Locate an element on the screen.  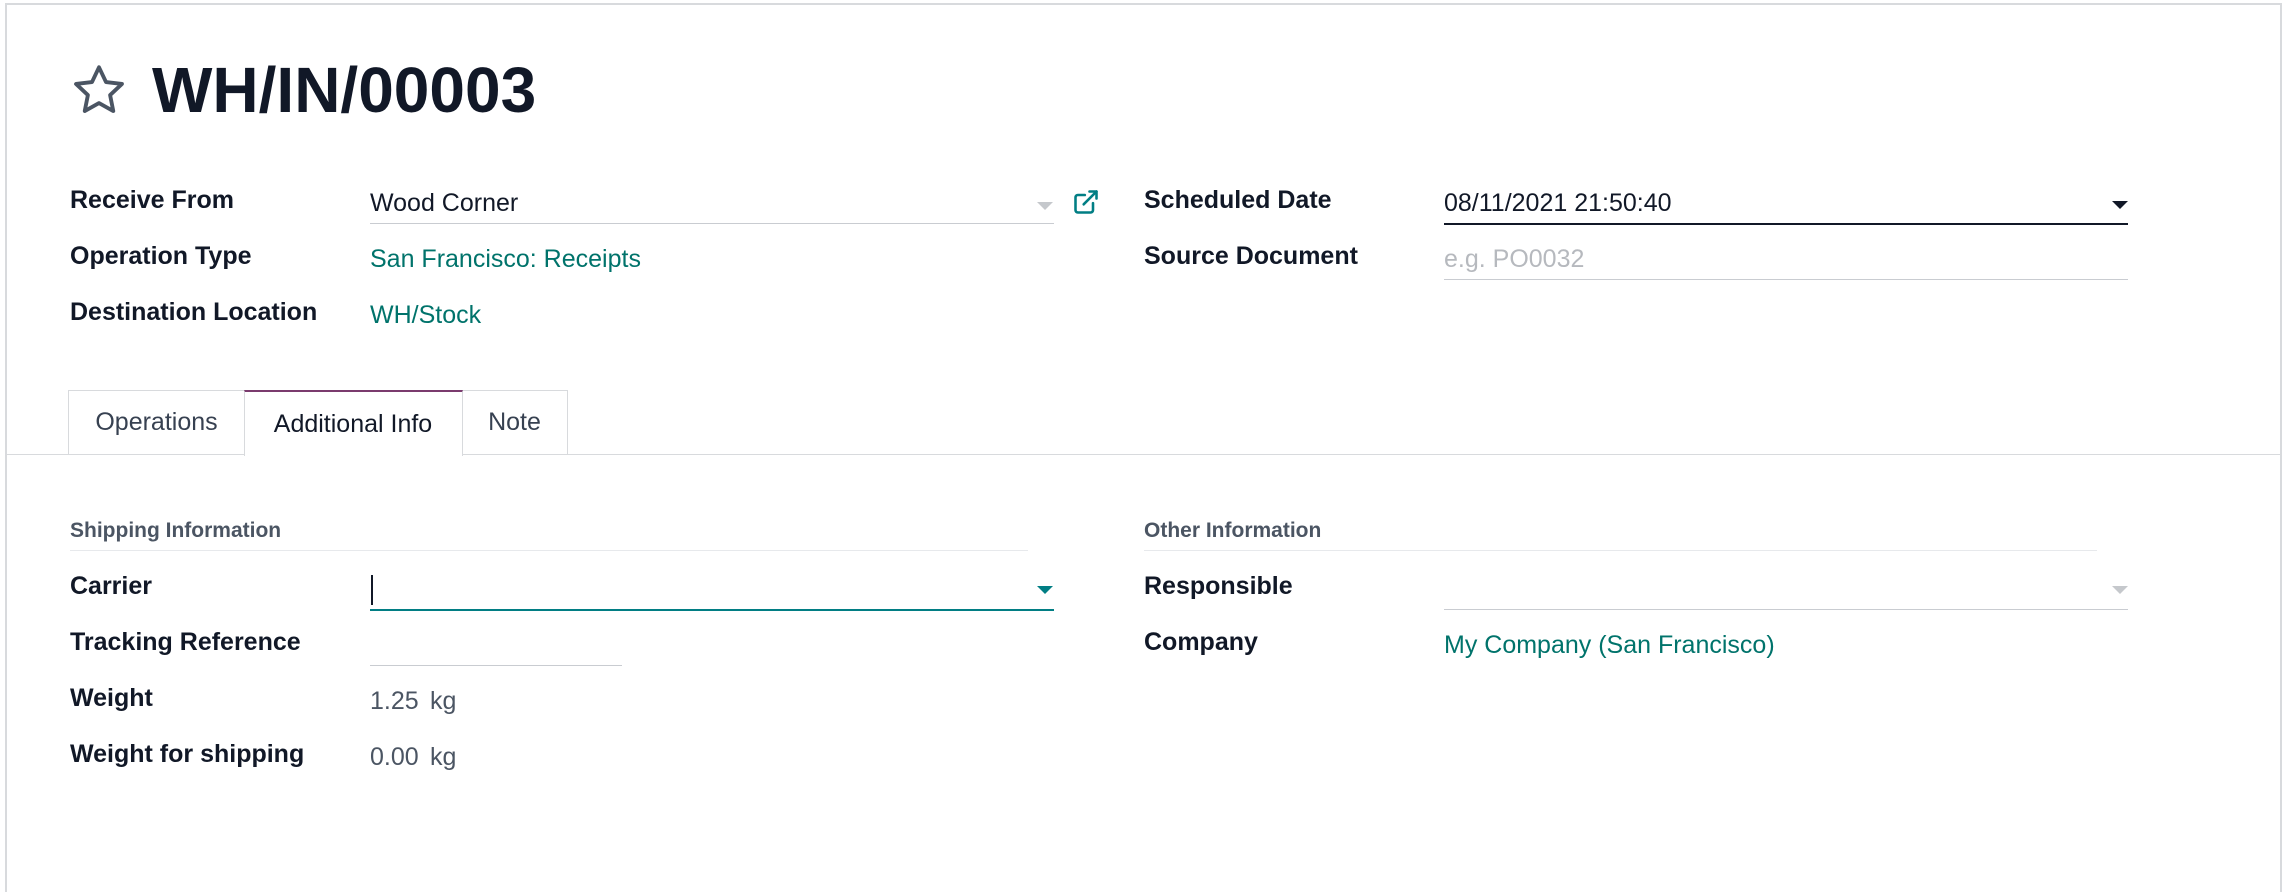
operation-type-link: San Francisco: Receipts is located at coordinates (505, 259).